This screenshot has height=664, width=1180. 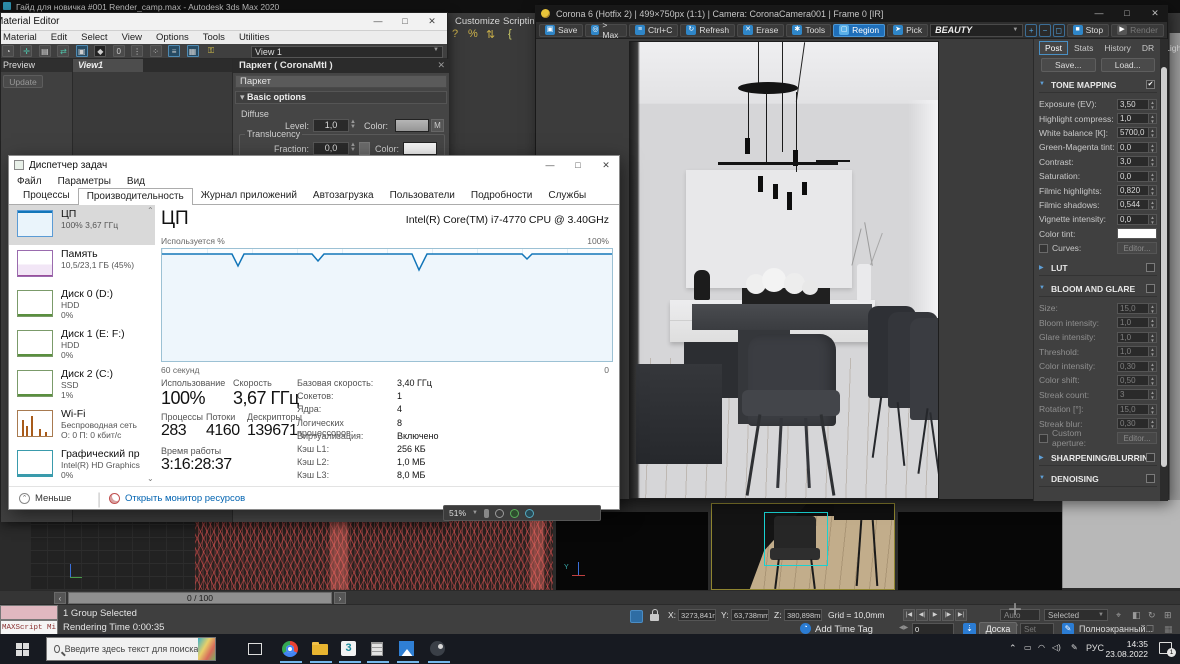 I want to click on tone-mapping-checkbox: ✔, so click(x=1150, y=84).